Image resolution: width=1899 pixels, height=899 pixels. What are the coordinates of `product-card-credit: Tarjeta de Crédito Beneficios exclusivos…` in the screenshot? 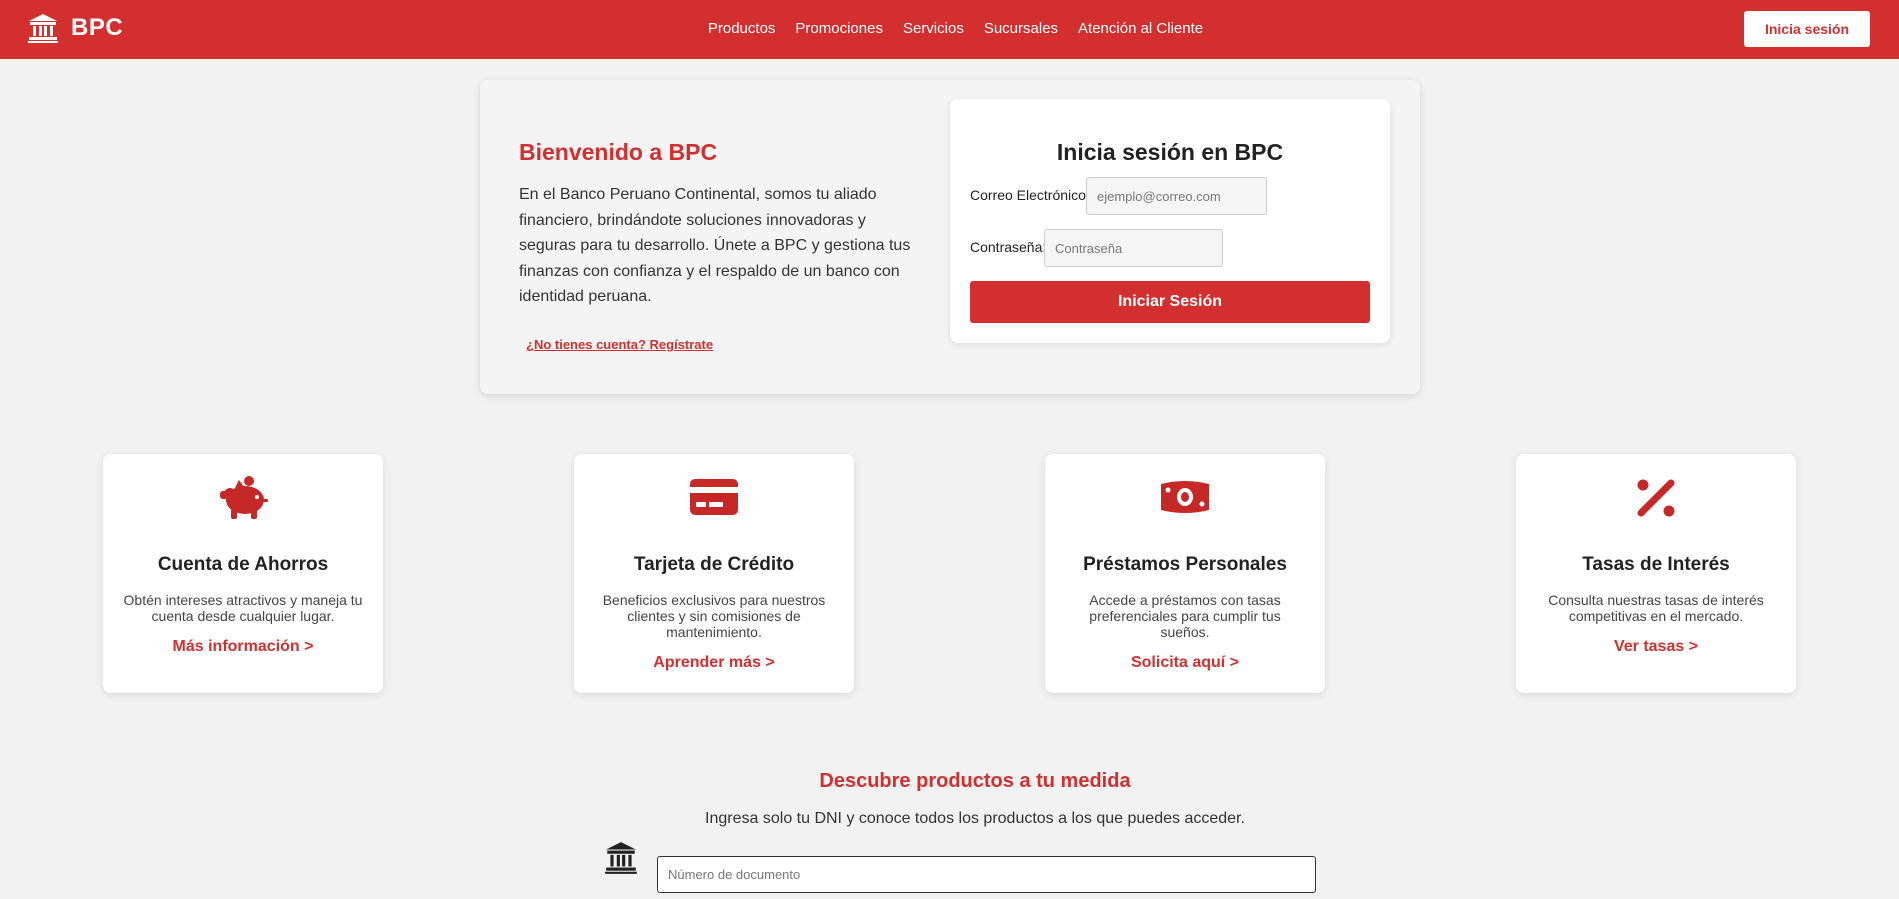 It's located at (714, 573).